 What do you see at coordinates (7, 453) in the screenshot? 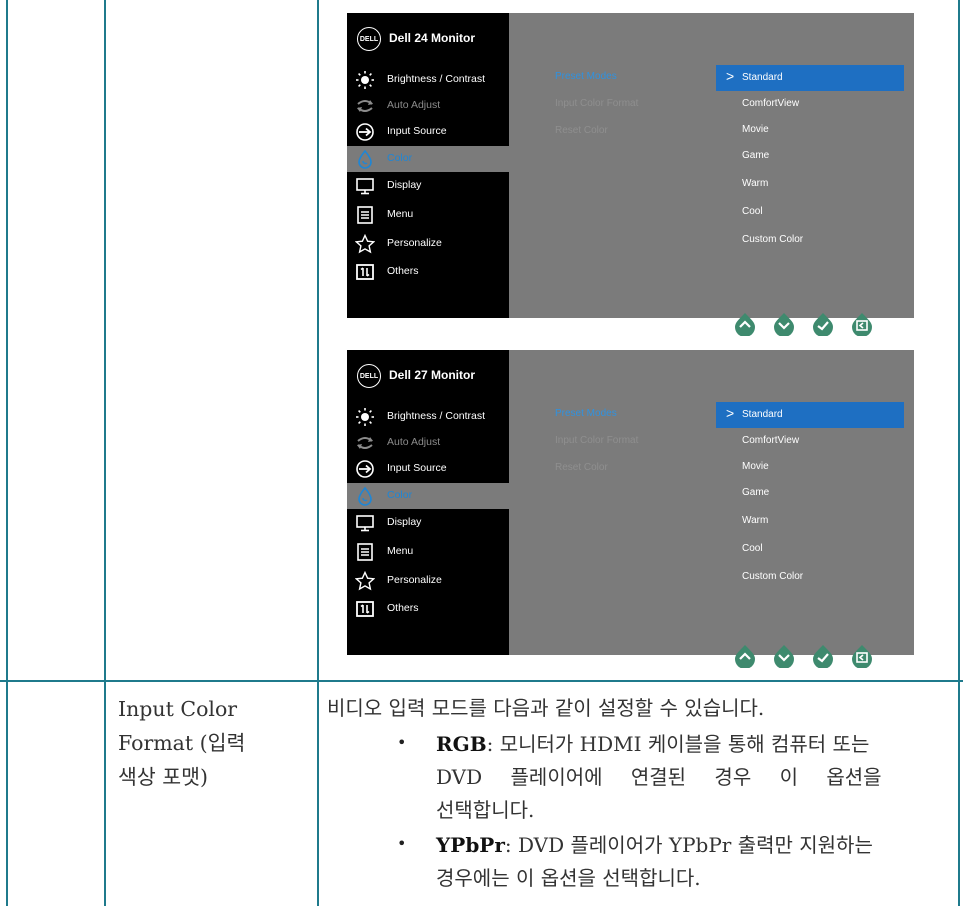
I see `table-border-left` at bounding box center [7, 453].